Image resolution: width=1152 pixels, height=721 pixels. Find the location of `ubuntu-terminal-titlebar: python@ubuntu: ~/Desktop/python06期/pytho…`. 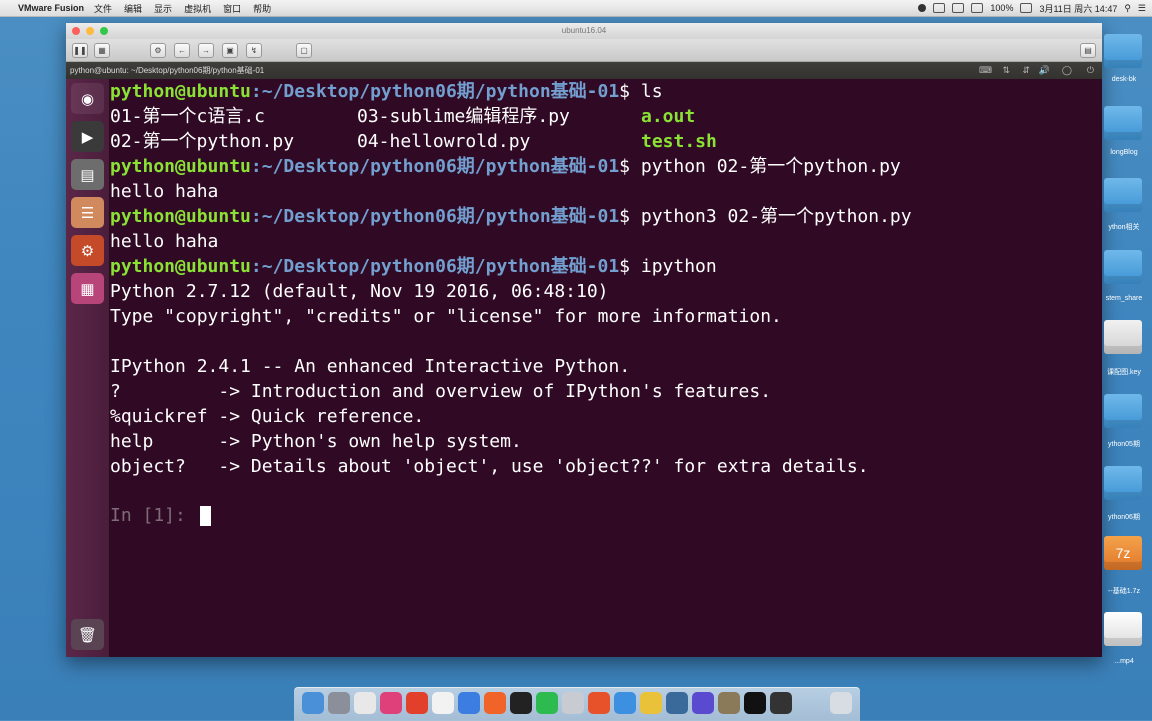

ubuntu-terminal-titlebar: python@ubuntu: ~/Desktop/python06期/pytho… is located at coordinates (584, 70).